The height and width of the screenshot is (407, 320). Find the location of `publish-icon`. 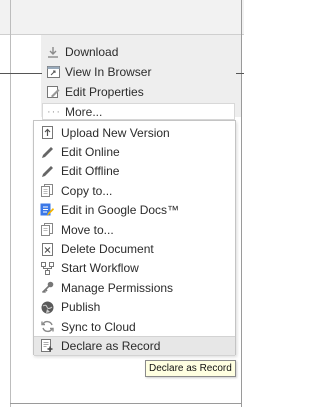

publish-icon is located at coordinates (47, 307).